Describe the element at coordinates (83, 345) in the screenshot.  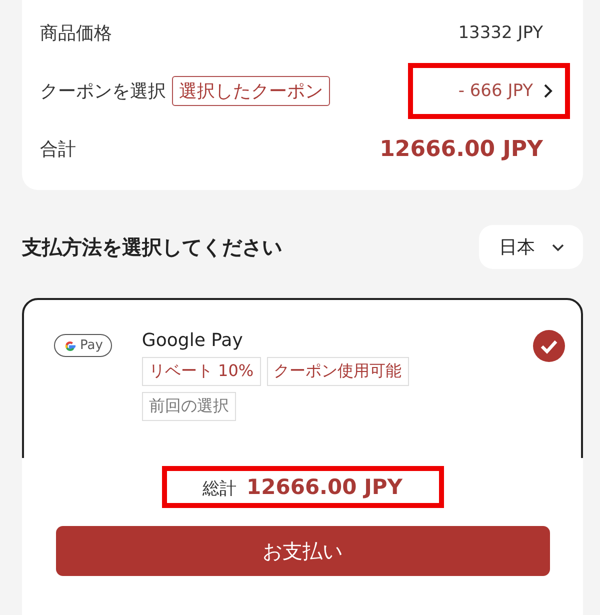
I see `payment-logo: Pay` at that location.